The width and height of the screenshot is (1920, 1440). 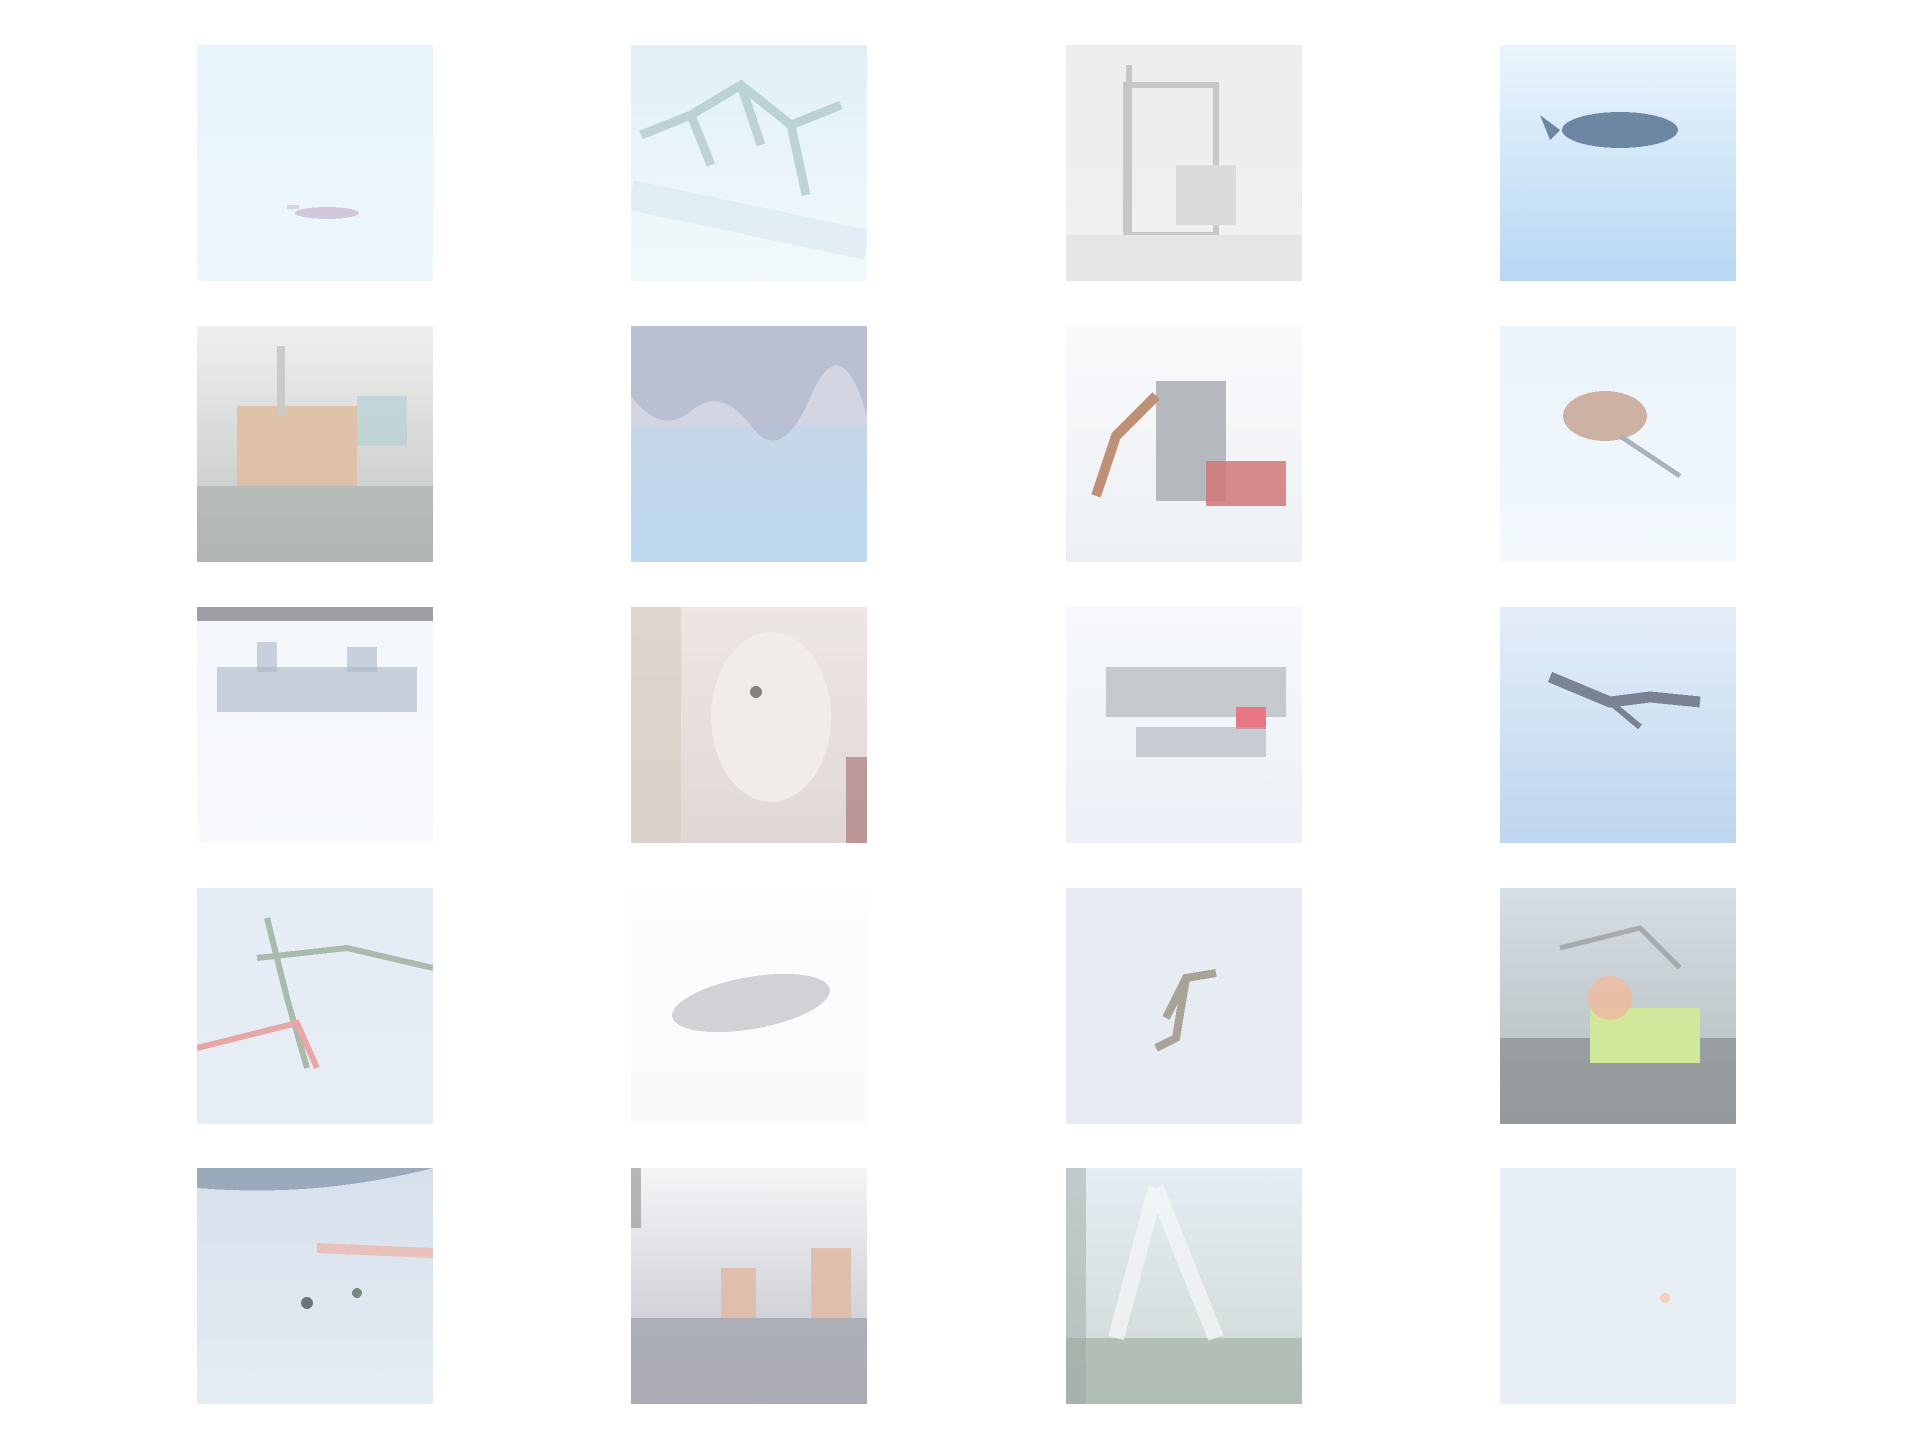 I want to click on tile-grey-machine-red-boat, so click(x=1184, y=444).